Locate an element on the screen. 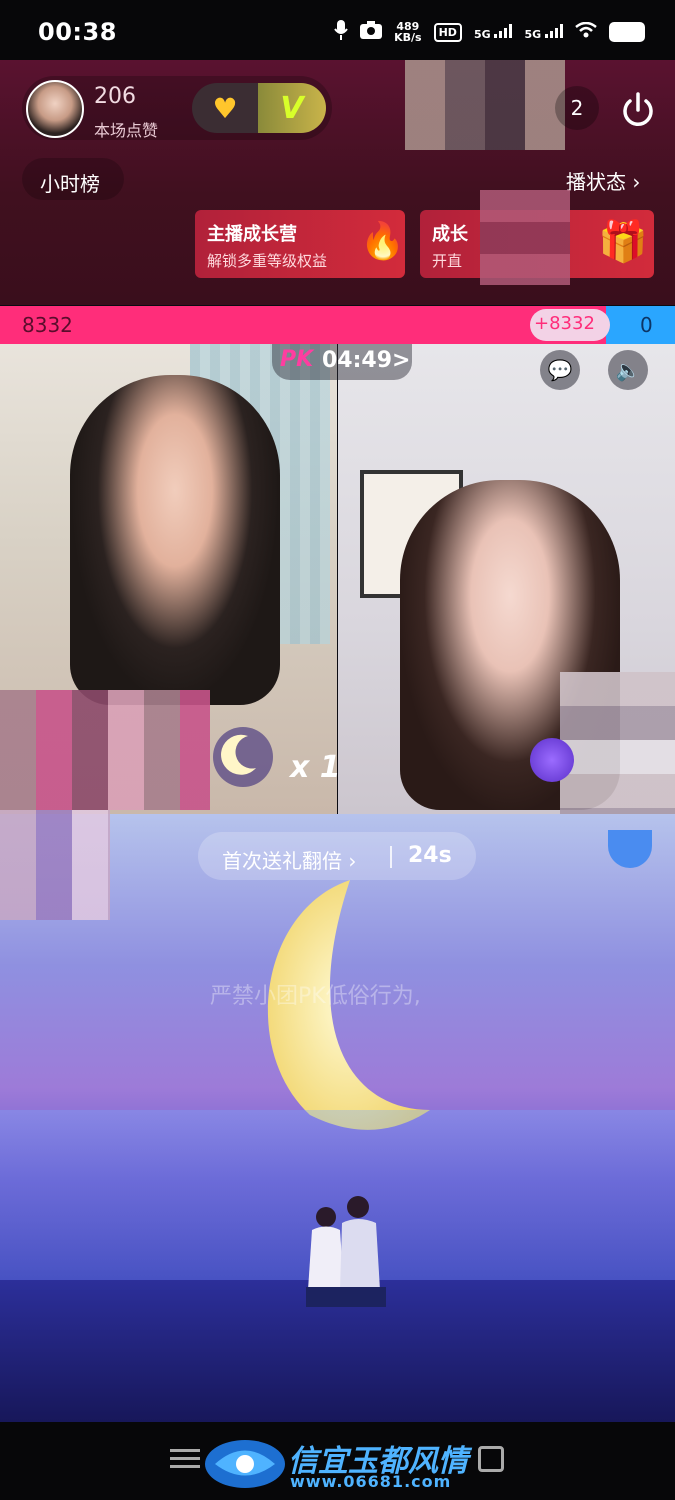 The image size is (675, 1500). first-gift-double-label: 首次送礼翻倍 › is located at coordinates (289, 861).